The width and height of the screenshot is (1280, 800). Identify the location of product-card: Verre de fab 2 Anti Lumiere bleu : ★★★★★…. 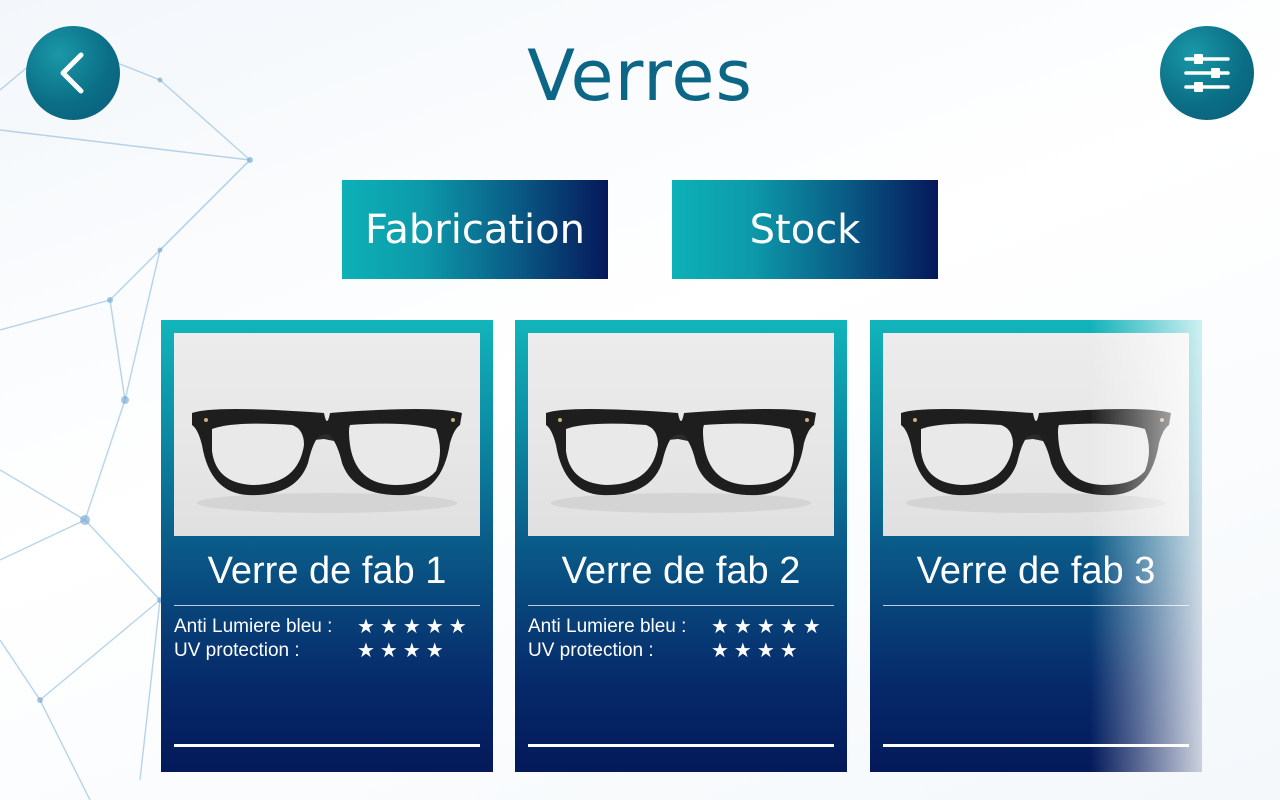
(681, 546).